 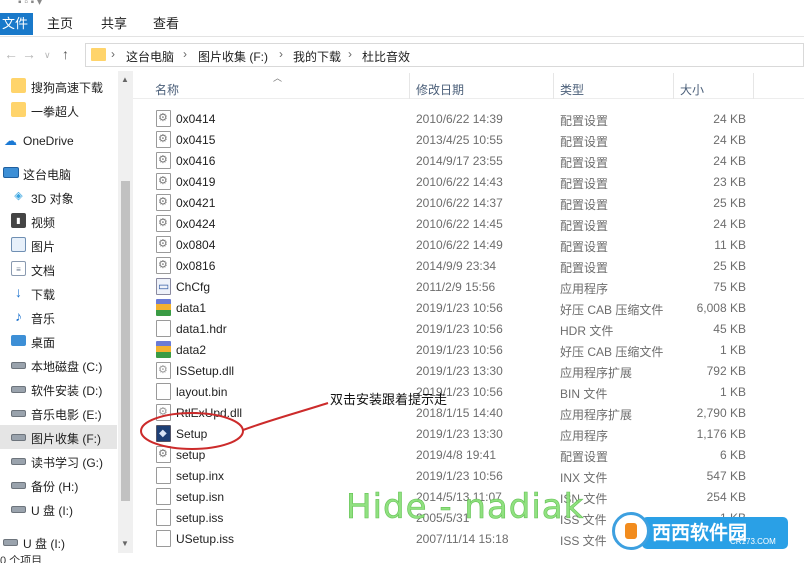 What do you see at coordinates (58, 317) in the screenshot?
I see `nav-item-music: ♪ 音乐` at bounding box center [58, 317].